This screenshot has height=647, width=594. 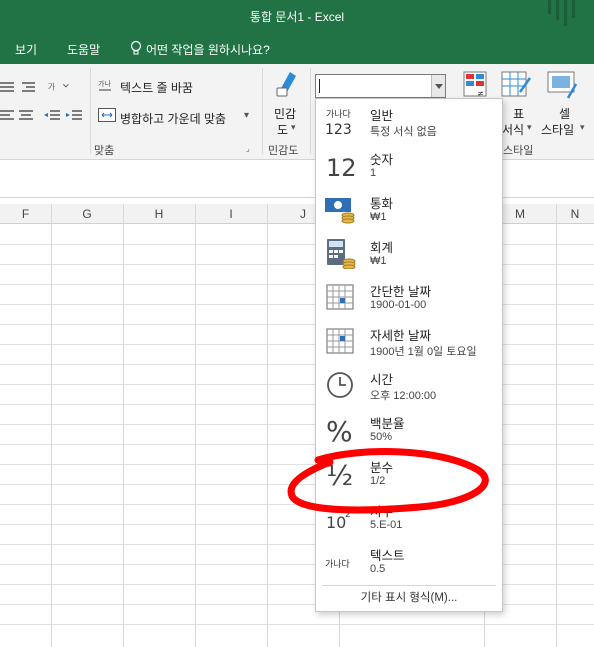 What do you see at coordinates (575, 214) in the screenshot?
I see `column-header-n: N` at bounding box center [575, 214].